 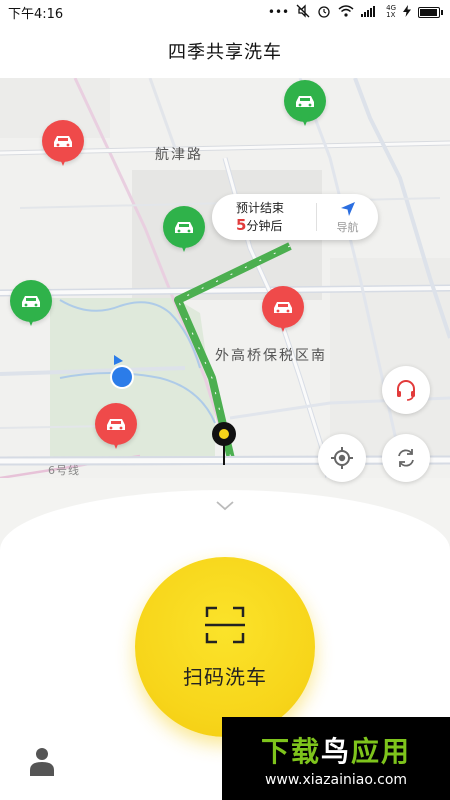 What do you see at coordinates (391, 11) in the screenshot?
I see `network-type: 4G 1X` at bounding box center [391, 11].